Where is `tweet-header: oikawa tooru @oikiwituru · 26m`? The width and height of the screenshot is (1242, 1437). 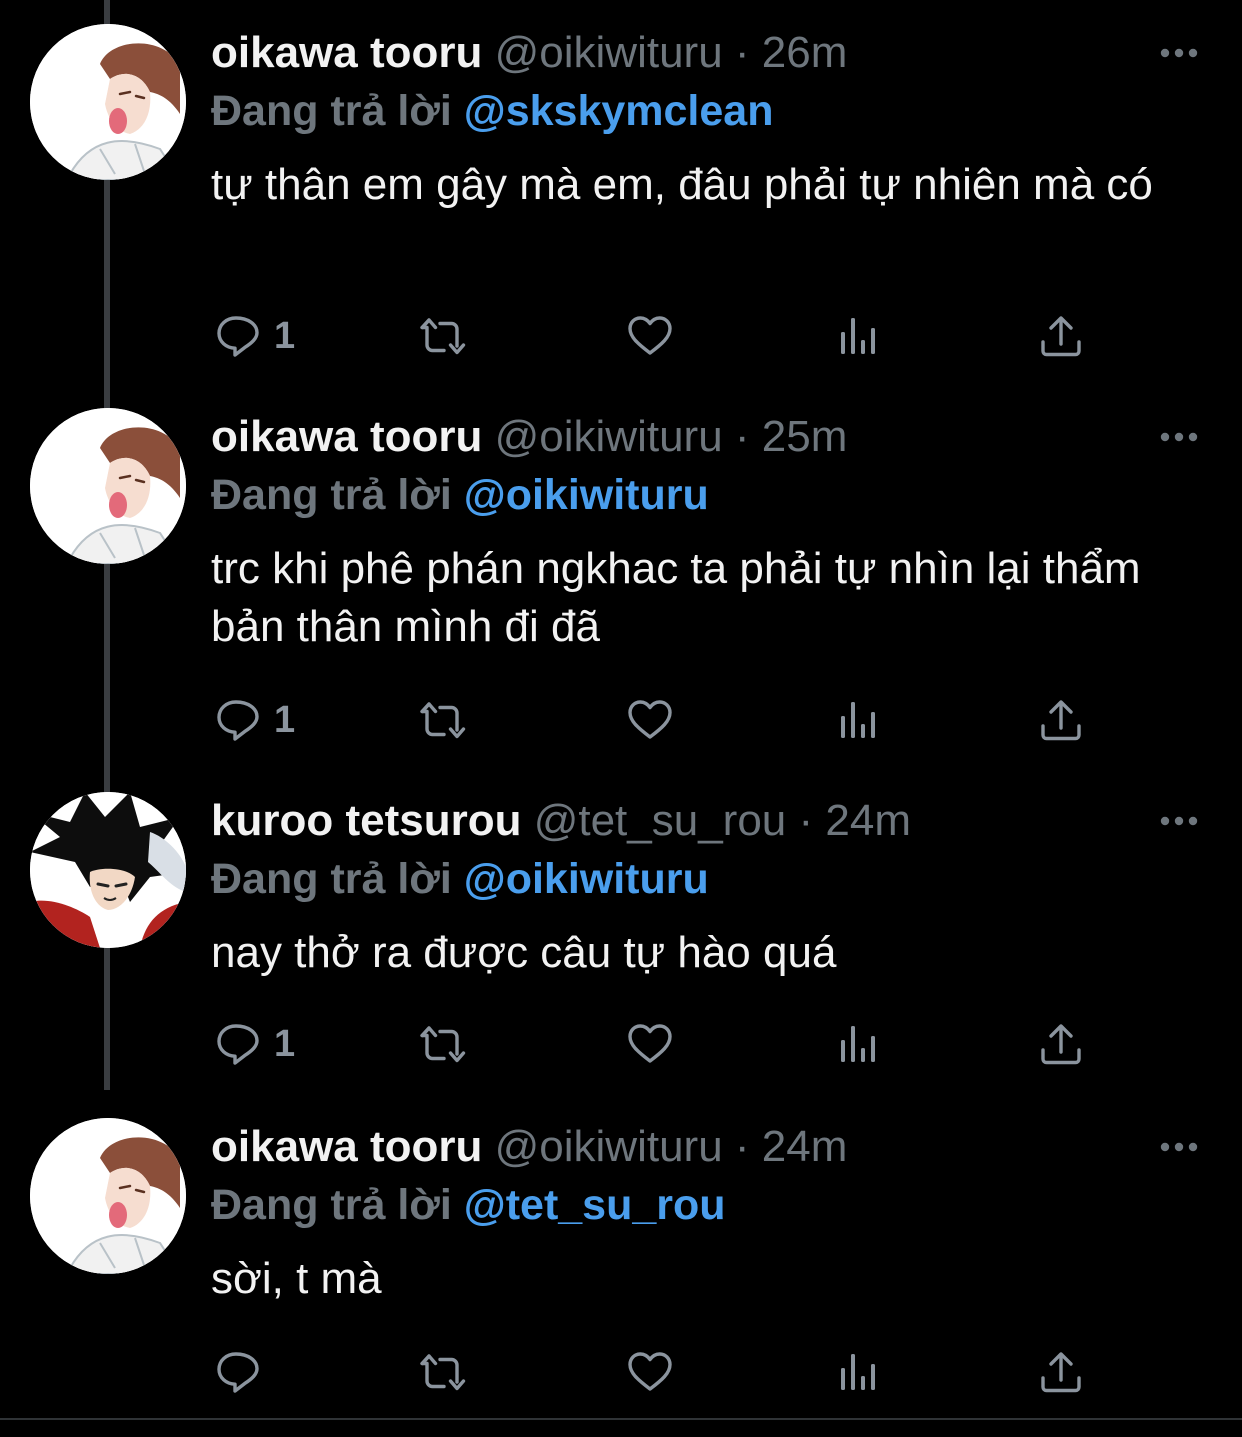 tweet-header: oikawa tooru @oikiwituru · 26m is located at coordinates (529, 53).